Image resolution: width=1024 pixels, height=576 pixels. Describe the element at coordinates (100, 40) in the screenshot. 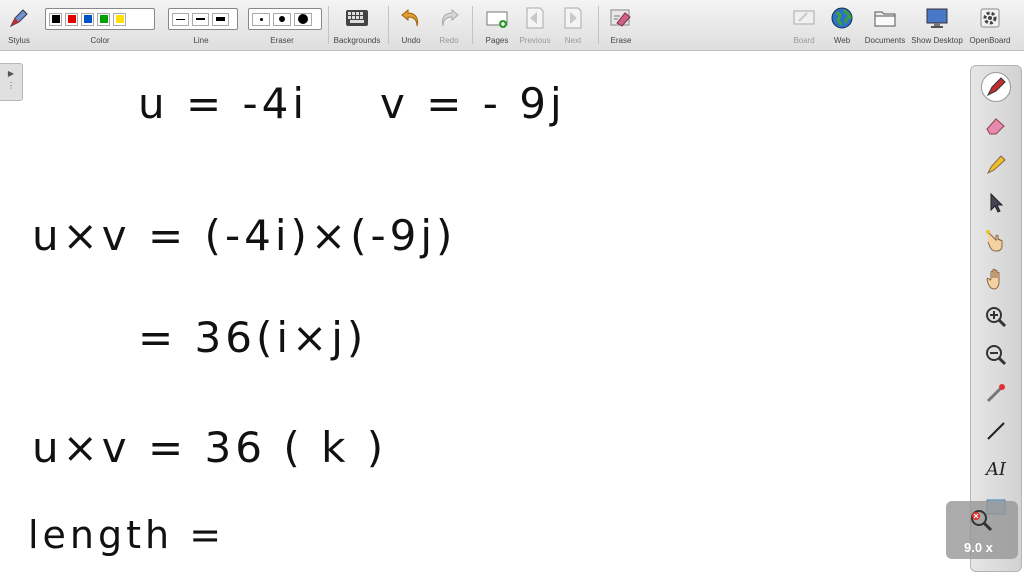

I see `color-label: Color` at that location.